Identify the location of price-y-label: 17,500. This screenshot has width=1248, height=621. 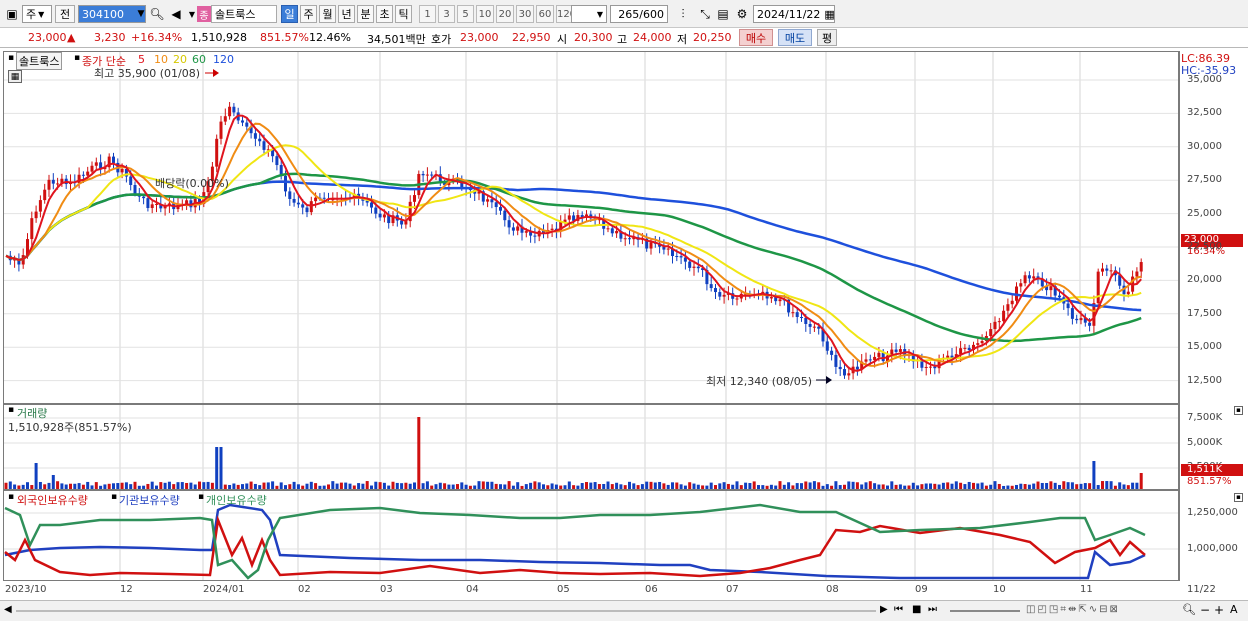
(1204, 313).